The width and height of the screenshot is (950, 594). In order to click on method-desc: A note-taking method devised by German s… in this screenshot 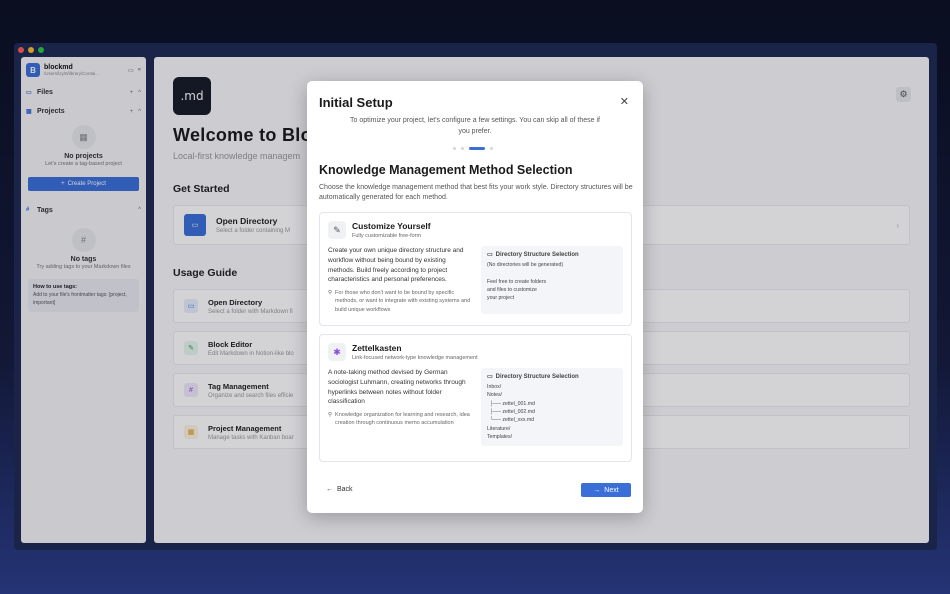, I will do `click(397, 387)`.